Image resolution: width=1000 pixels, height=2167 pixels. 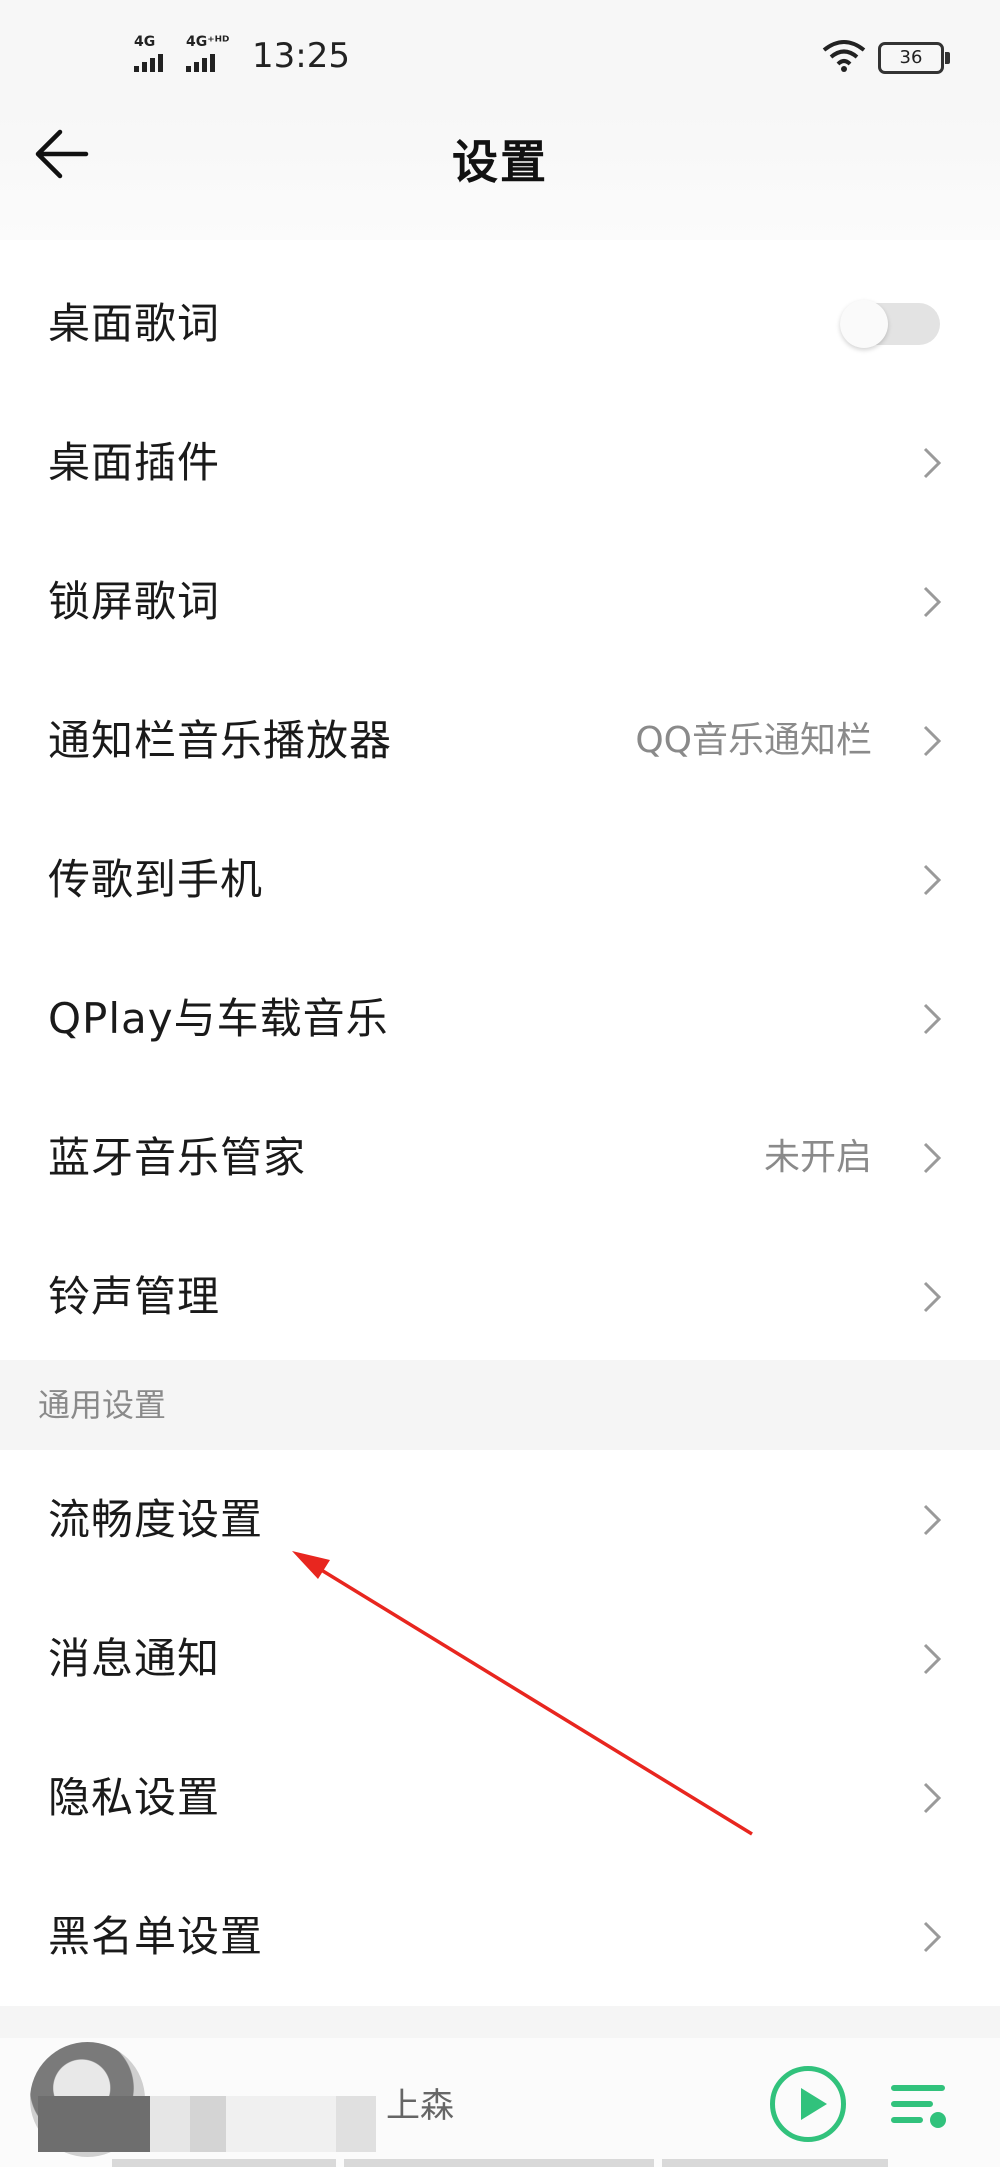 What do you see at coordinates (500, 1519) in the screenshot?
I see `row-smoothness-settings: 流畅度设置` at bounding box center [500, 1519].